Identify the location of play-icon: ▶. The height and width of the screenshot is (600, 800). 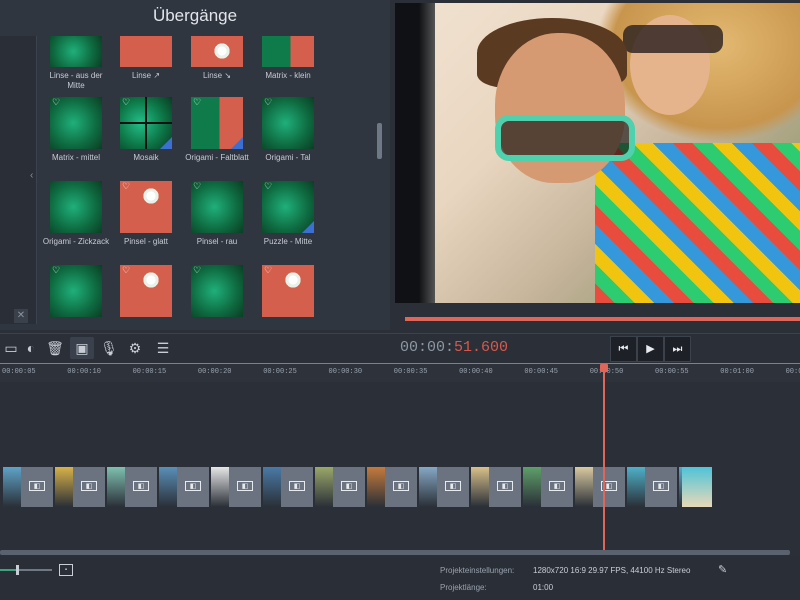
(650, 349).